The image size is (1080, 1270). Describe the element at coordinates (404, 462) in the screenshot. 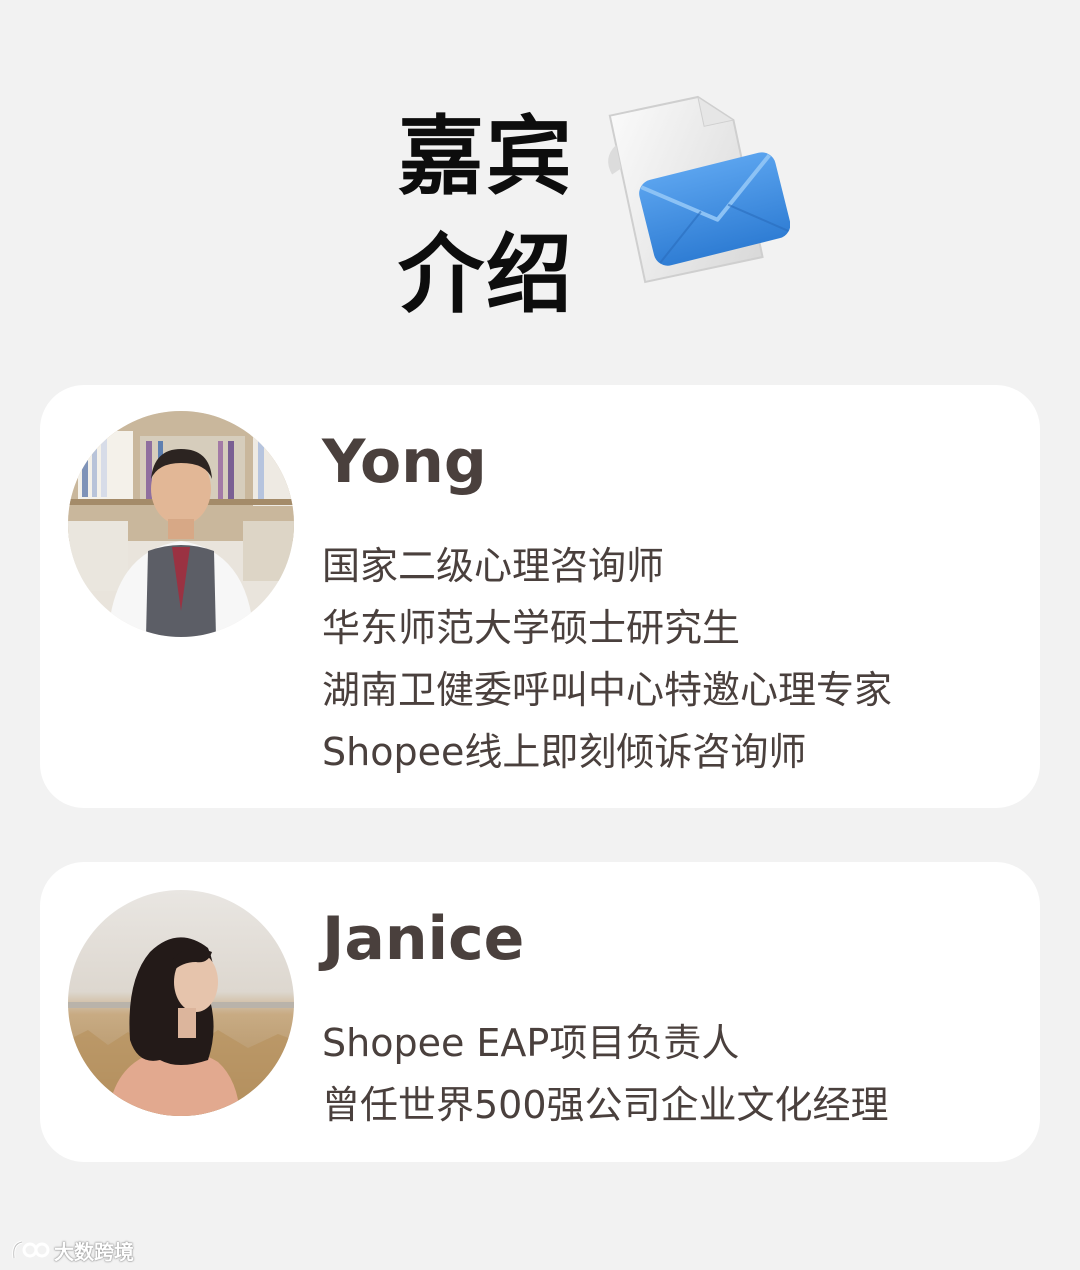

I see `guest-name: Yong` at that location.